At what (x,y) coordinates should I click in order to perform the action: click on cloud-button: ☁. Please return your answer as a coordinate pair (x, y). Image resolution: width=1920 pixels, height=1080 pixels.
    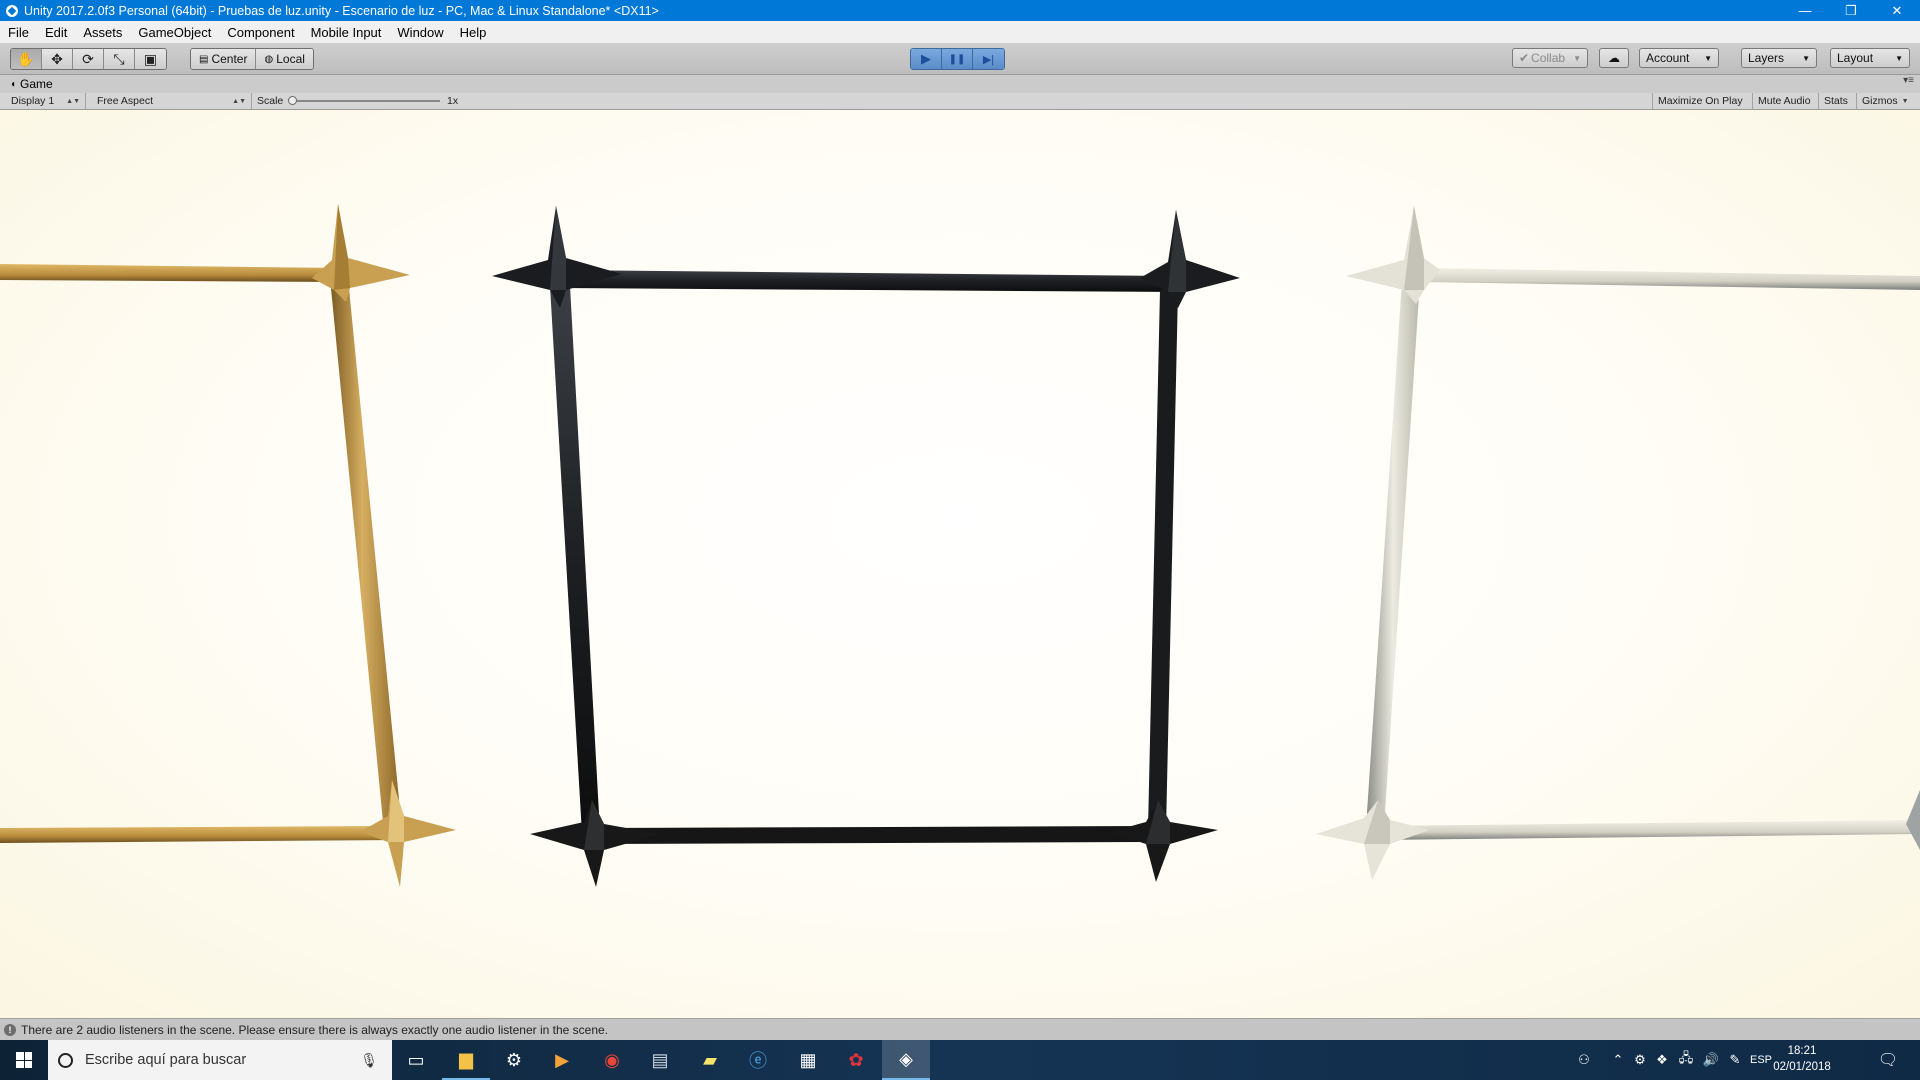
    Looking at the image, I should click on (1614, 58).